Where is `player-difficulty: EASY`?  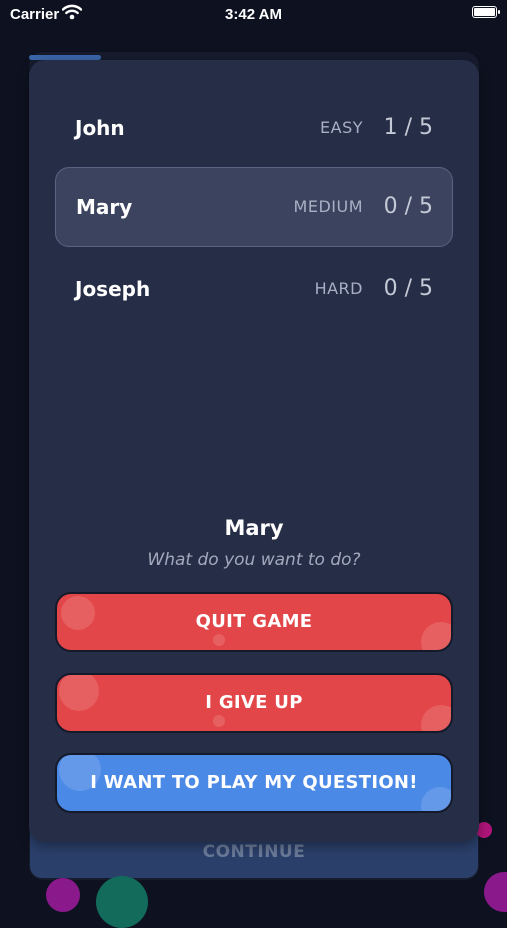 player-difficulty: EASY is located at coordinates (341, 127).